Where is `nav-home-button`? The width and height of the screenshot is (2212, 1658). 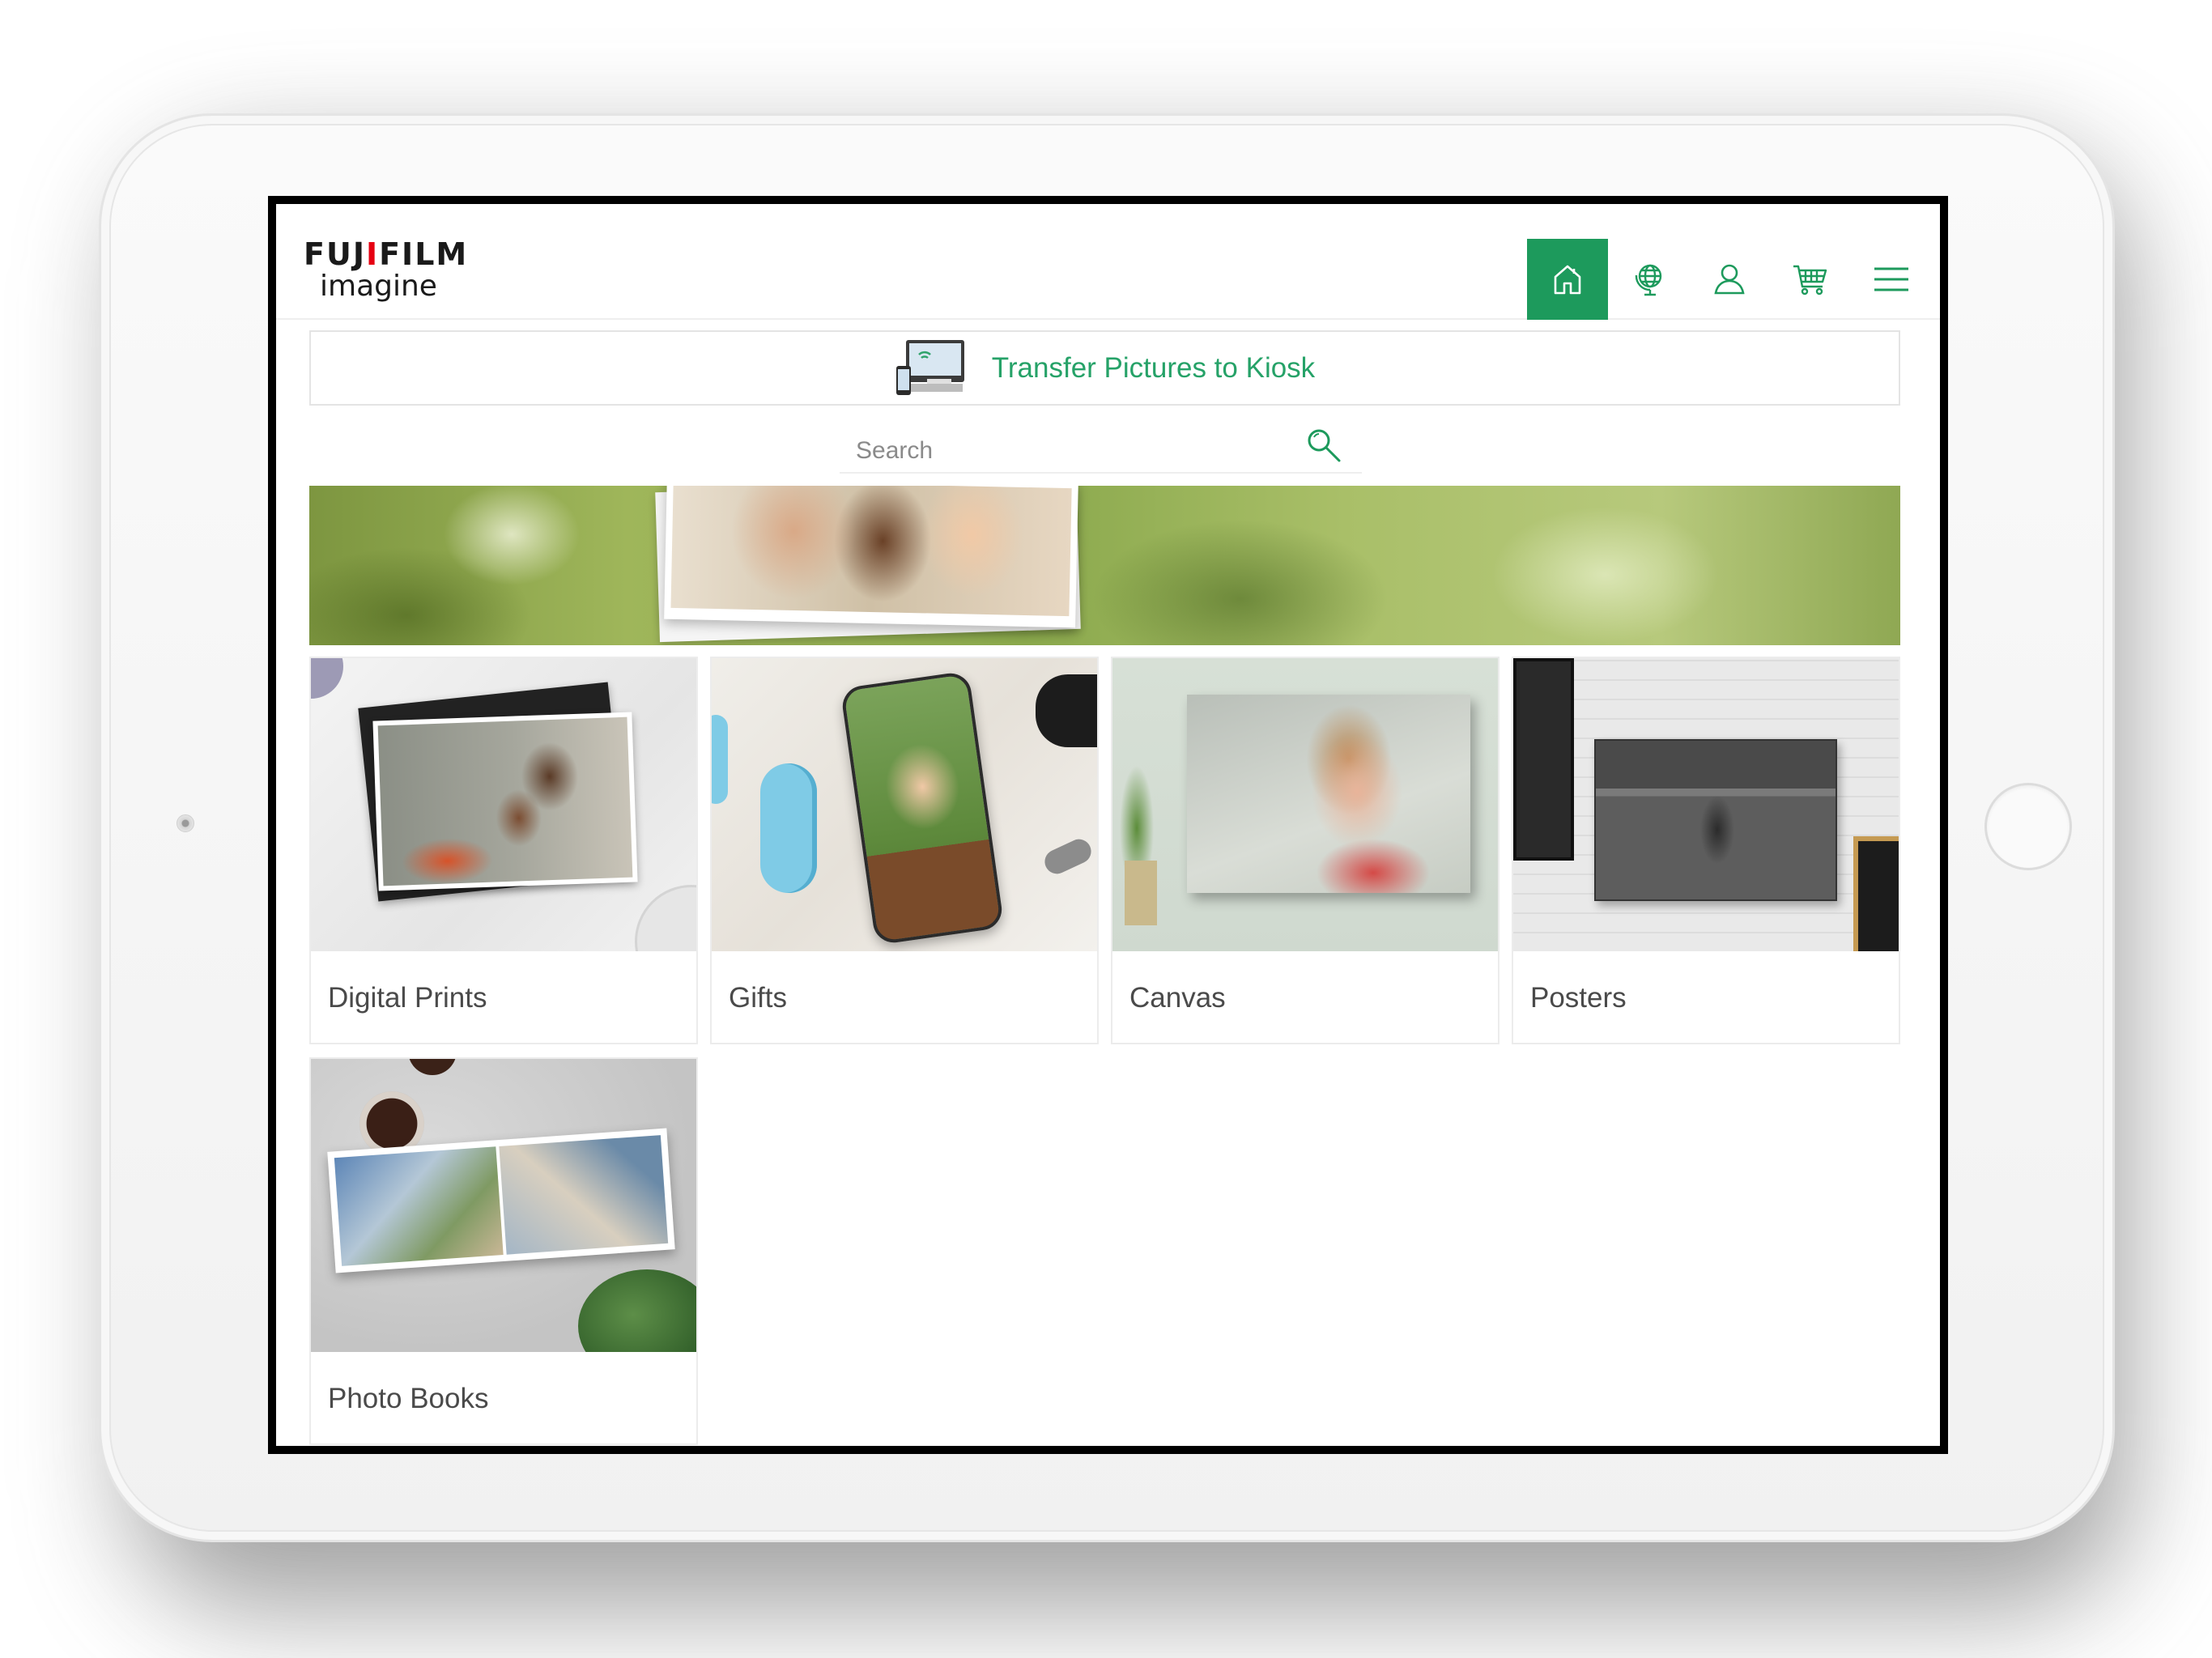
nav-home-button is located at coordinates (1567, 279).